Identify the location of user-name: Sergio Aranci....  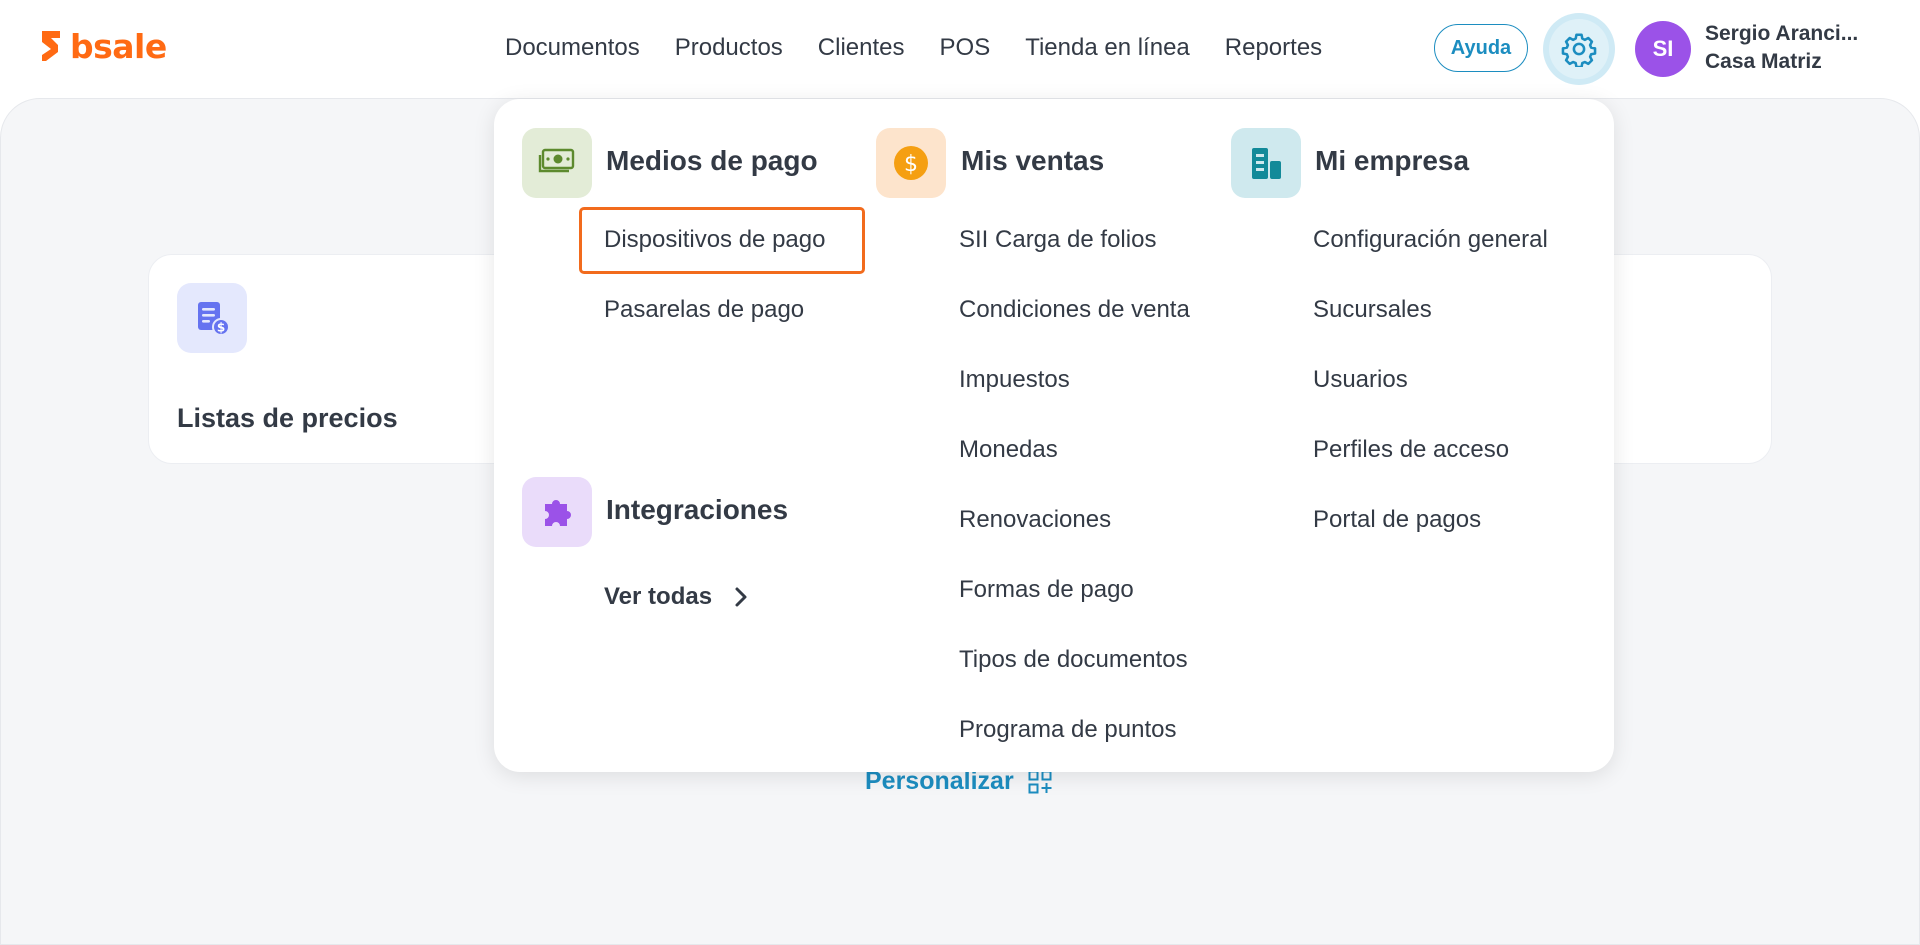
(1781, 34).